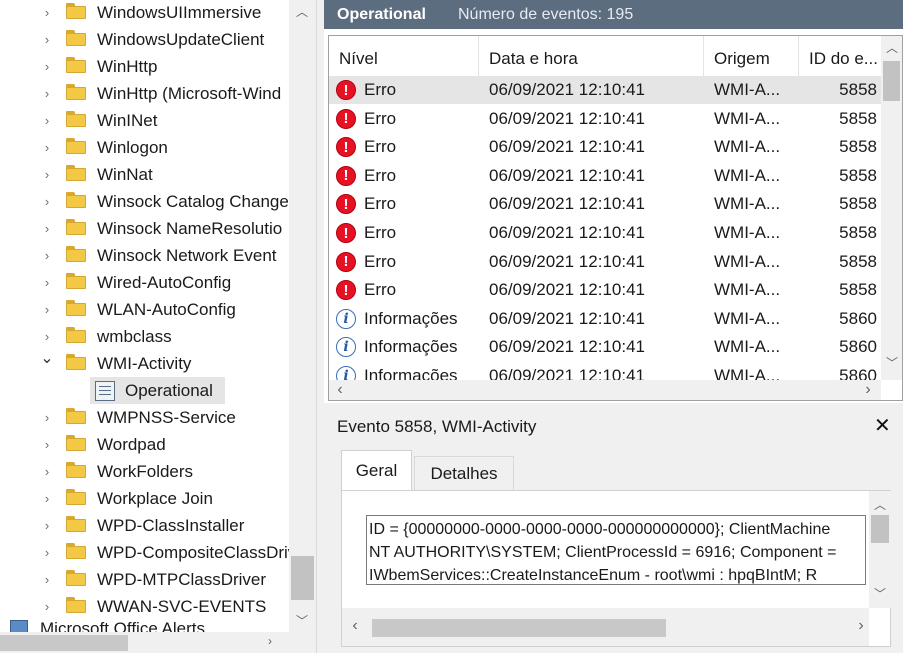 The height and width of the screenshot is (653, 903). I want to click on tree-item-label: WinHttp (Microsoft-Wind, so click(189, 93).